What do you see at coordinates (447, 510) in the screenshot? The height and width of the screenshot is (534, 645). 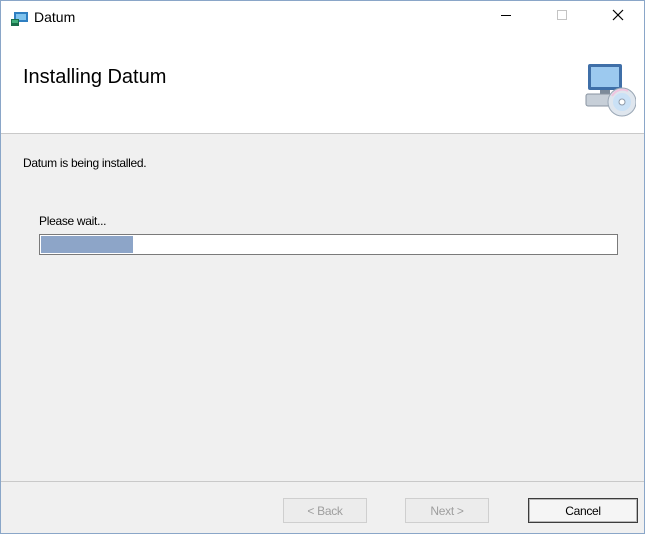 I see `next-button: Next >` at bounding box center [447, 510].